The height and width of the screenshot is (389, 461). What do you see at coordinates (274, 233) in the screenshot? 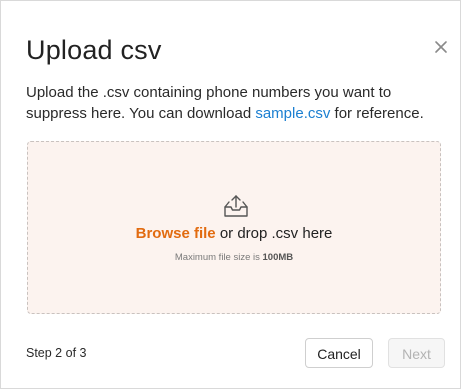
I see `drop-text: or drop .csv here` at bounding box center [274, 233].